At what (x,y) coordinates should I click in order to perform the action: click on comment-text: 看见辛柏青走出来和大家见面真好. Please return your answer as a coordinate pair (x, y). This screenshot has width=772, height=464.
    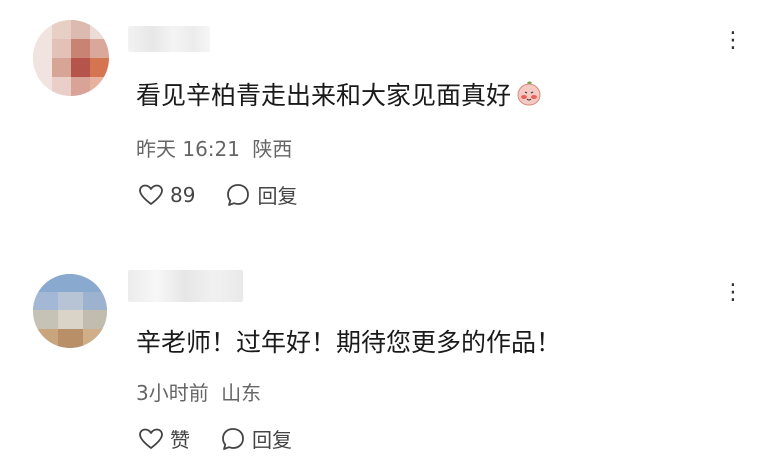
    Looking at the image, I should click on (339, 94).